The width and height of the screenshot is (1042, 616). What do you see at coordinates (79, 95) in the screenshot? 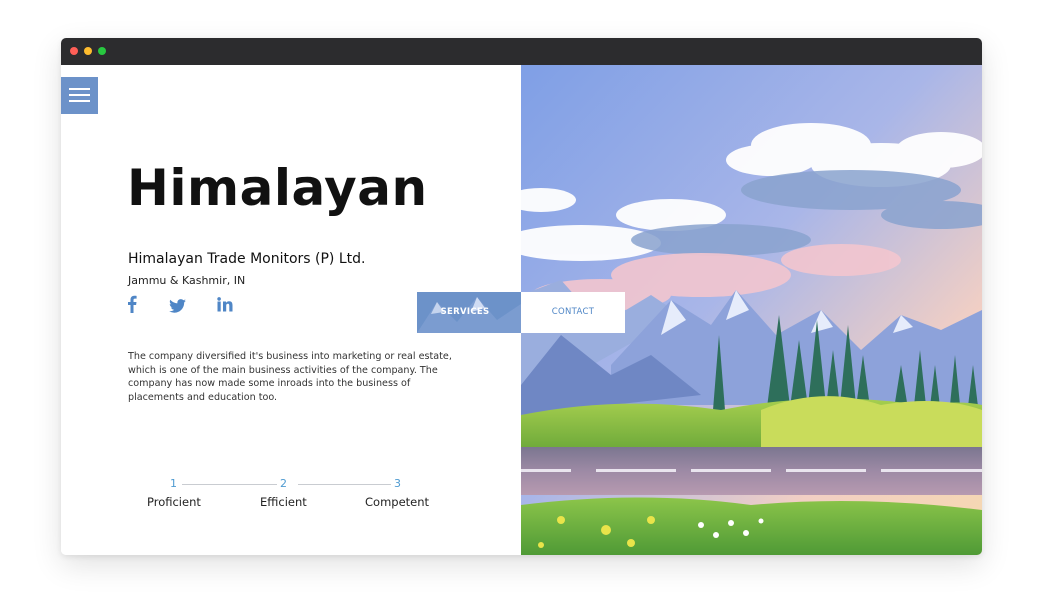
I see `menu-button` at bounding box center [79, 95].